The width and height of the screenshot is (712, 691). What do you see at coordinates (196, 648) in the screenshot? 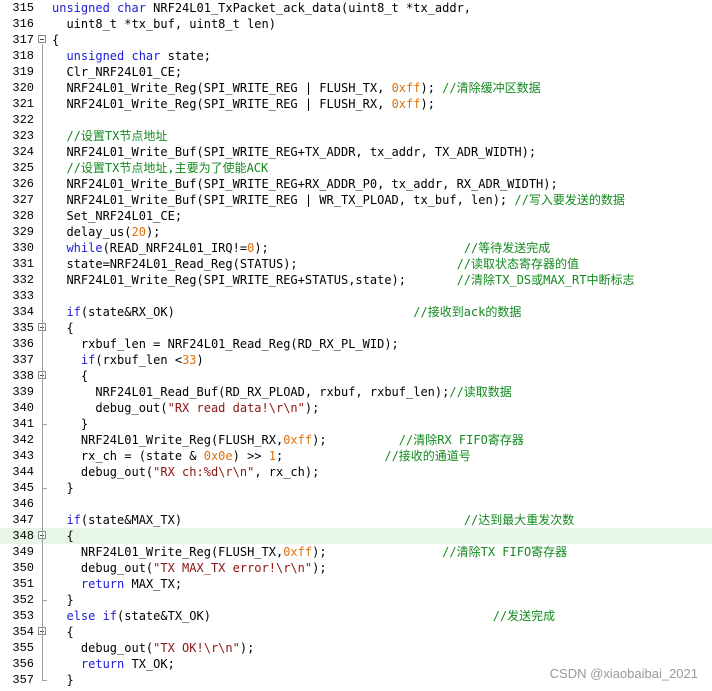
I see `code-string: "TX OK!\r\n"` at bounding box center [196, 648].